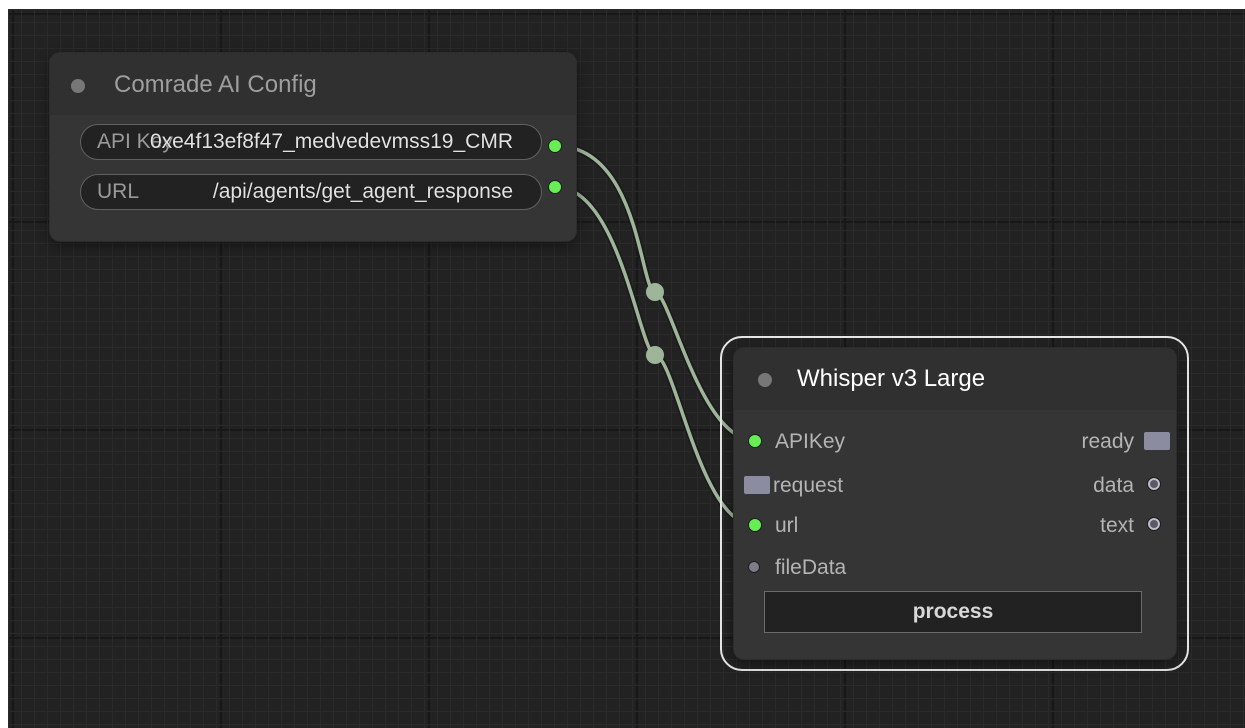 This screenshot has width=1245, height=728. I want to click on input-slot-url, so click(755, 525).